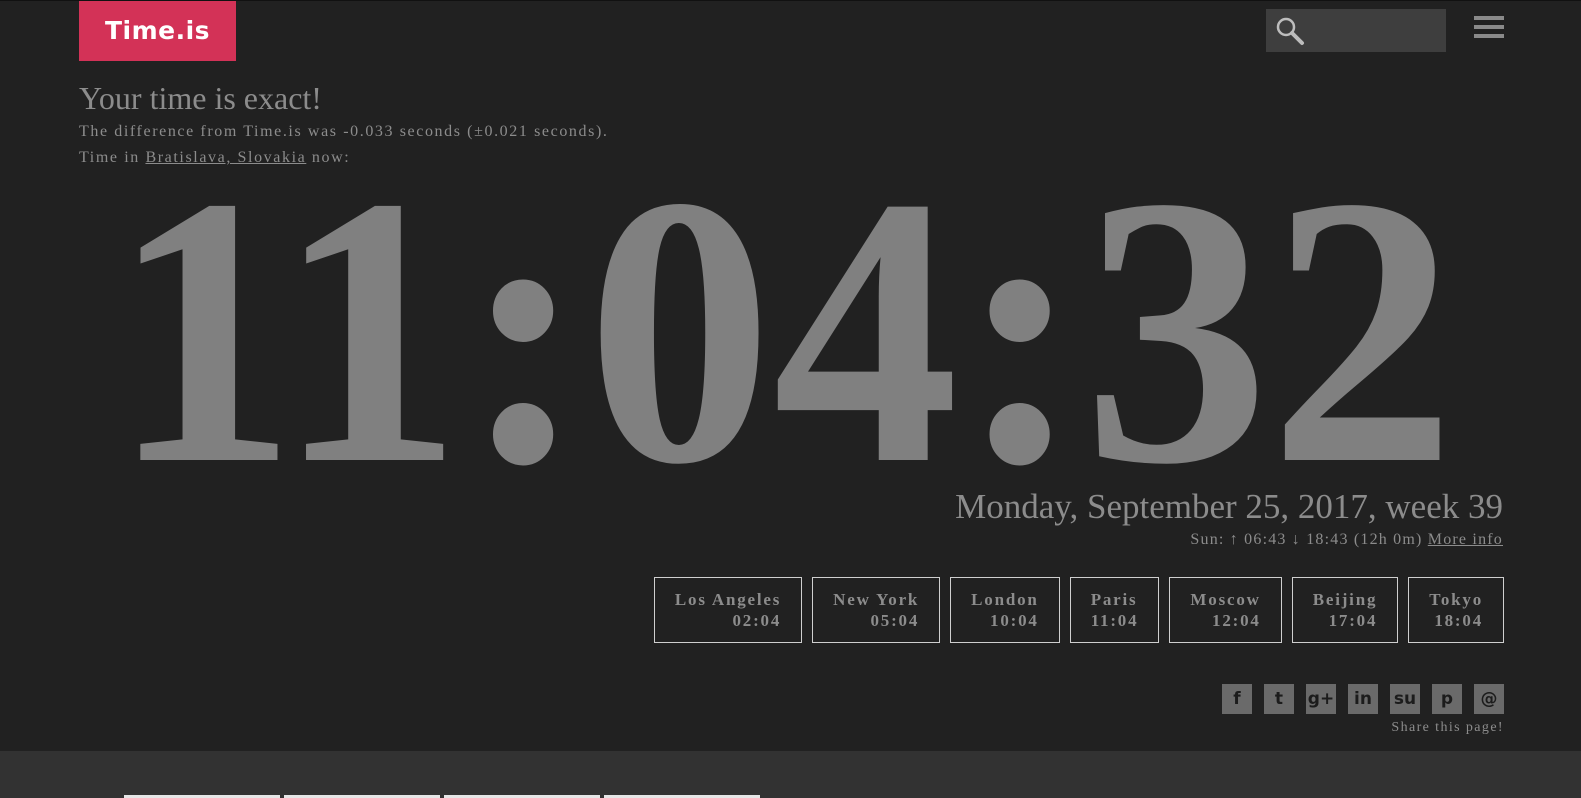  I want to click on city-name: London, so click(1005, 599).